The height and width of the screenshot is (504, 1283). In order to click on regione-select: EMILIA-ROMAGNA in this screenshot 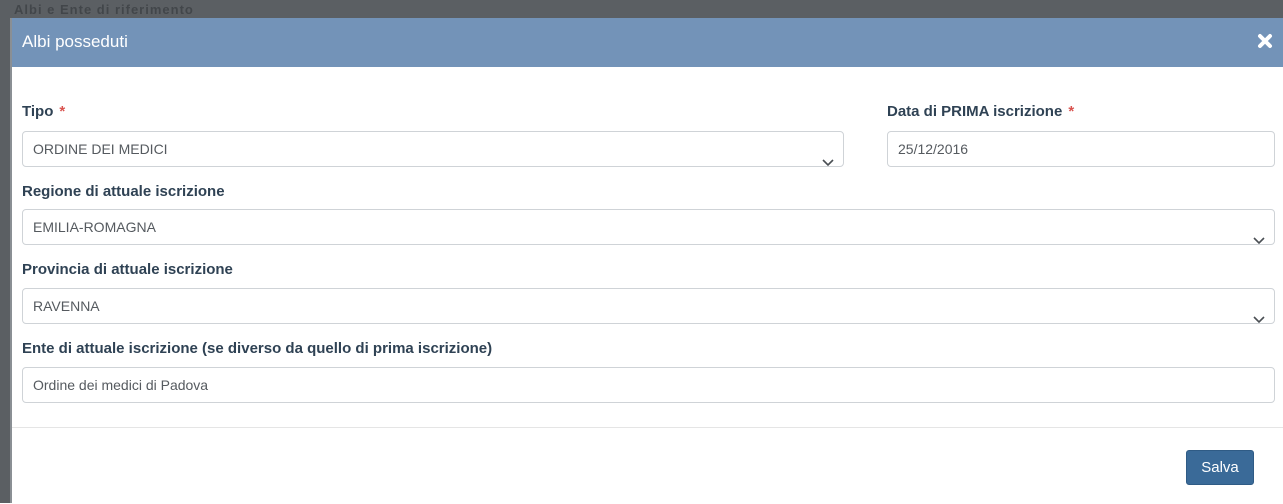, I will do `click(648, 227)`.